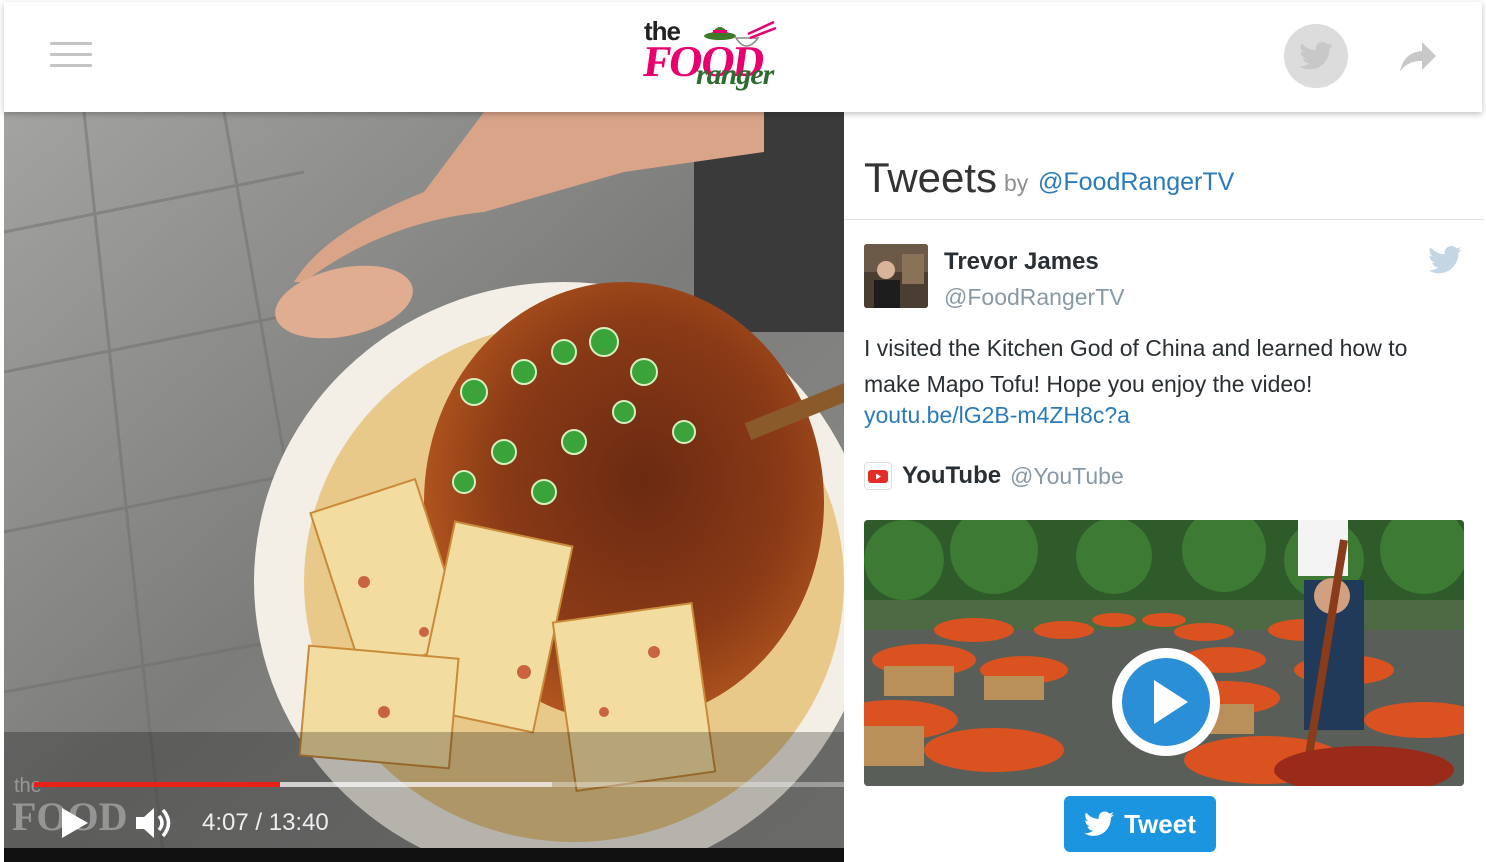 Image resolution: width=1486 pixels, height=862 pixels. What do you see at coordinates (157, 784) in the screenshot?
I see `progress-played` at bounding box center [157, 784].